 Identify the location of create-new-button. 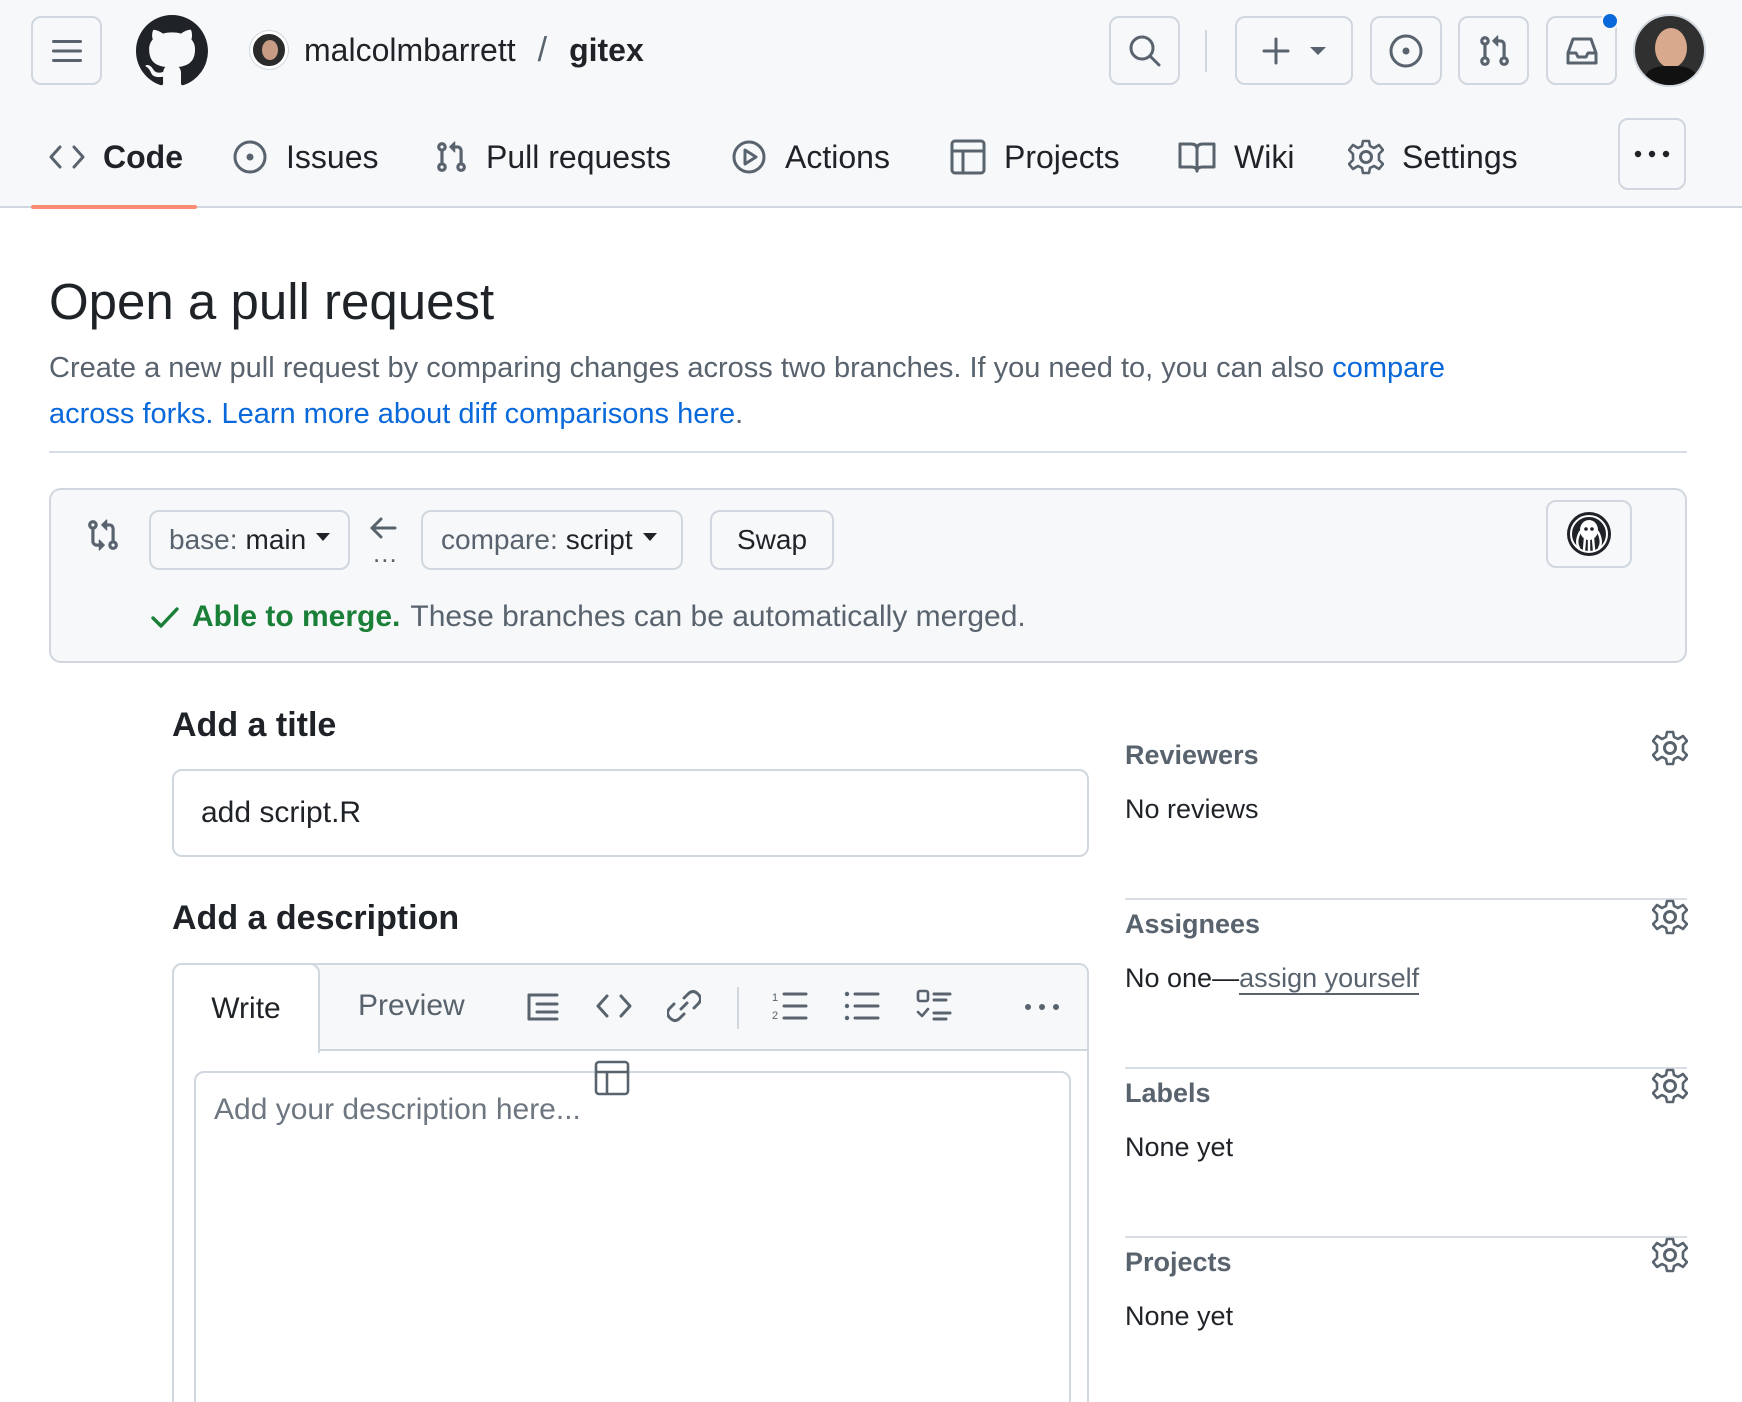
(1294, 50).